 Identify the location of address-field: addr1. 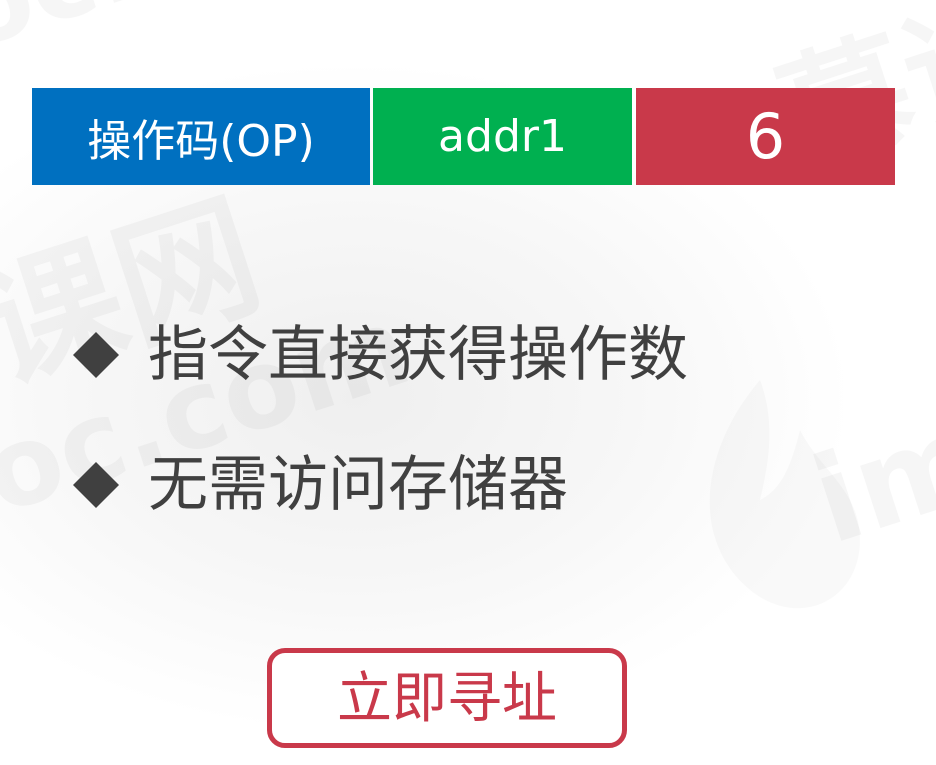
(502, 136).